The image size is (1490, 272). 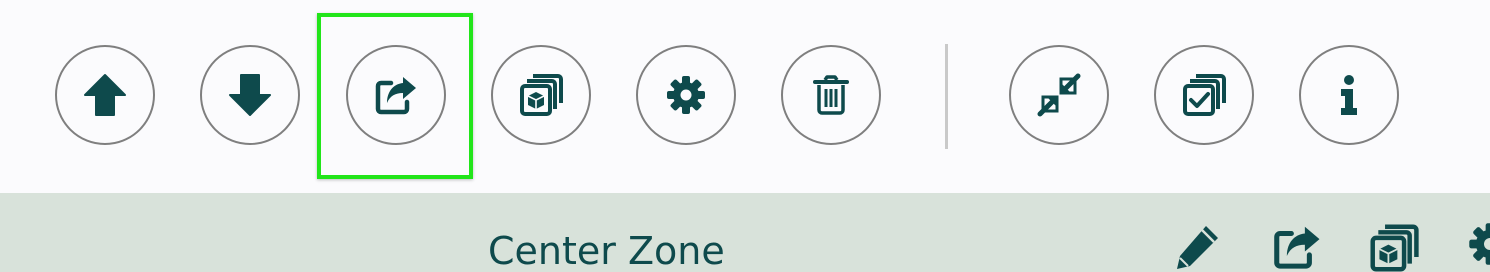 I want to click on info-icon, so click(x=1349, y=95).